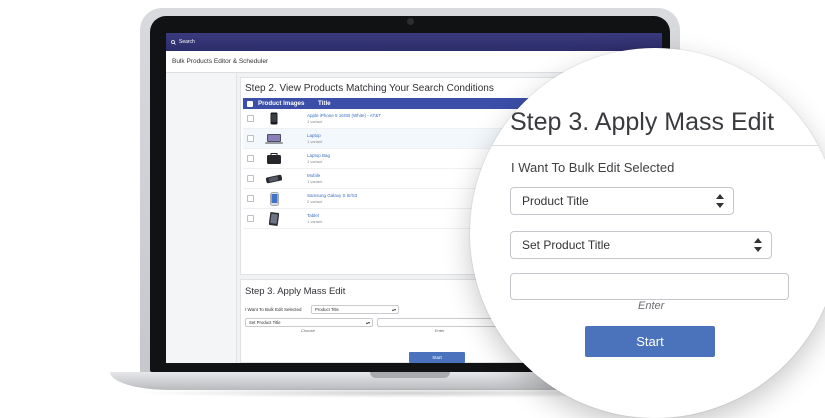 This screenshot has width=825, height=418. Describe the element at coordinates (332, 196) in the screenshot. I see `product-title-link: Samsung Galaxy S III/S3` at that location.